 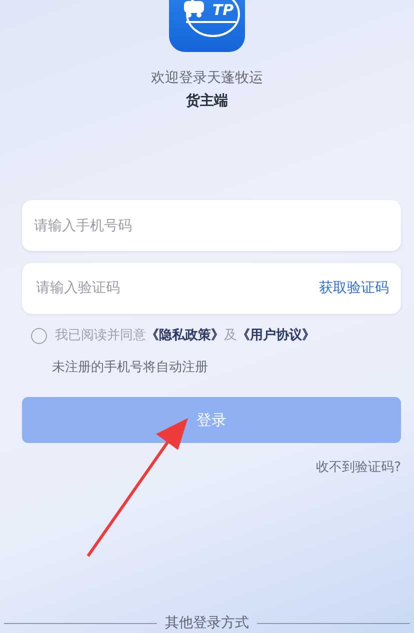 I want to click on welcome-text: 欢迎登录天蓬牧运, so click(x=207, y=78).